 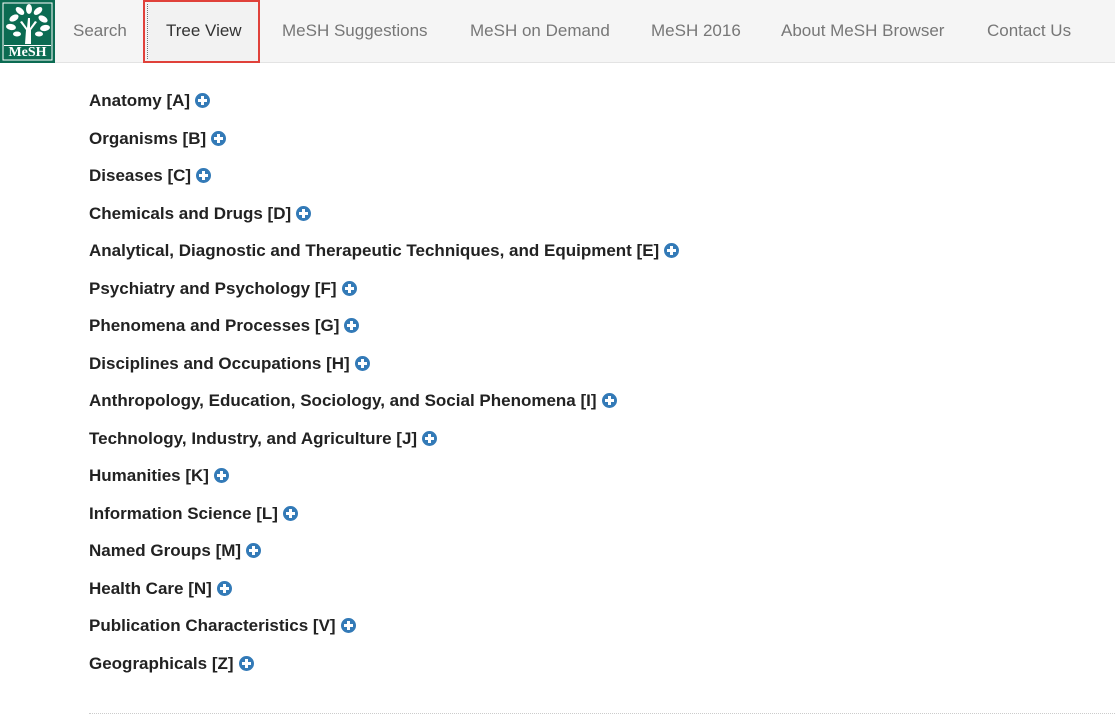 What do you see at coordinates (862, 31) in the screenshot?
I see `nav-about-mesh-browser: About MeSH Browser` at bounding box center [862, 31].